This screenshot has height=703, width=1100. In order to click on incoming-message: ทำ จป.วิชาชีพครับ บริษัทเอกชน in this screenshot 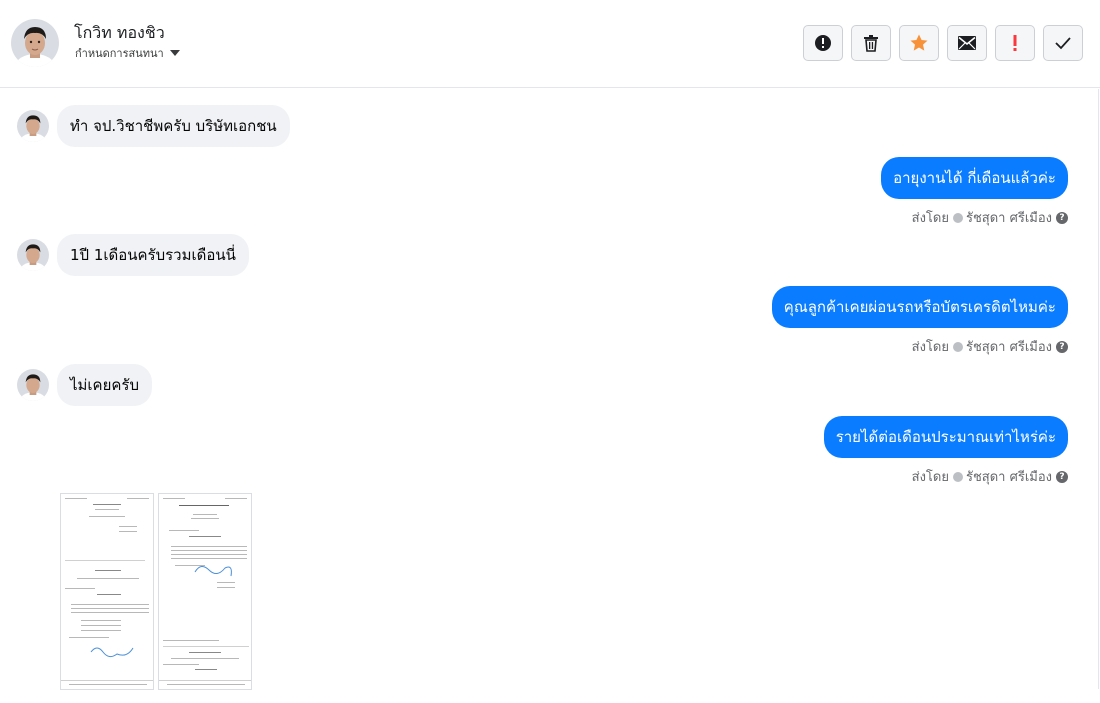, I will do `click(153, 126)`.